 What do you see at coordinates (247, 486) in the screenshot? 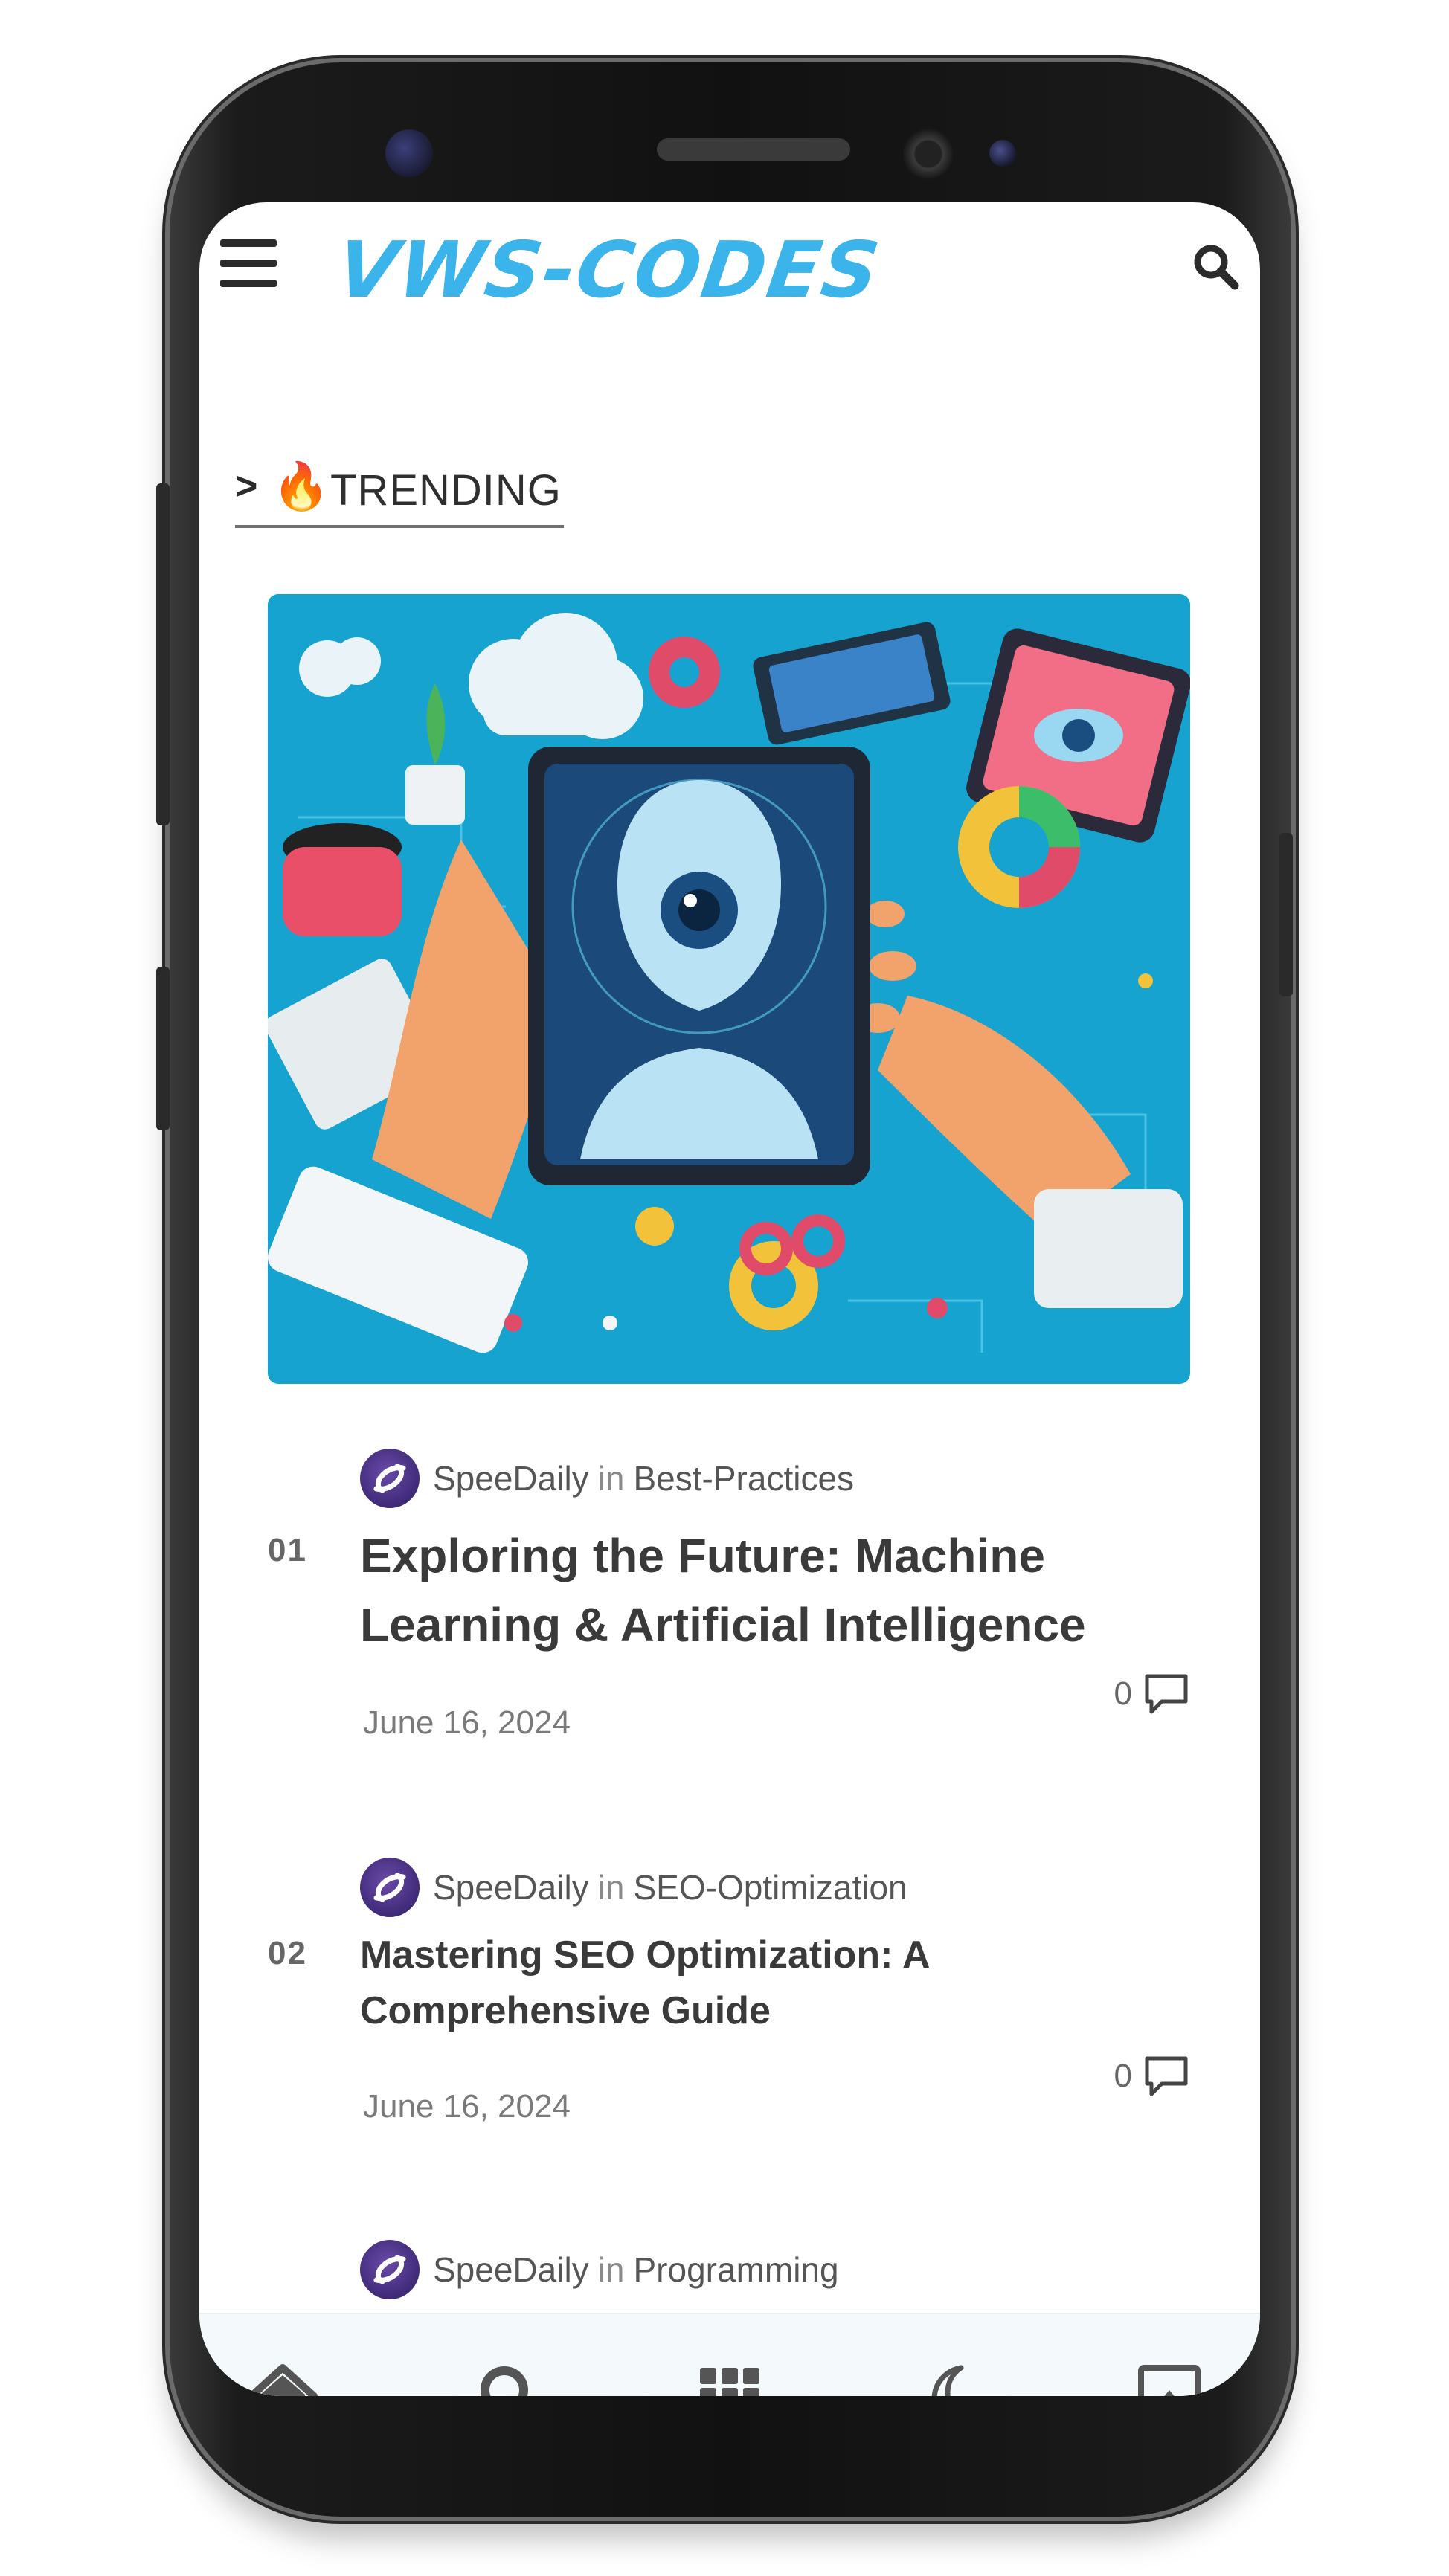
I see `chevron-right-icon: >` at bounding box center [247, 486].